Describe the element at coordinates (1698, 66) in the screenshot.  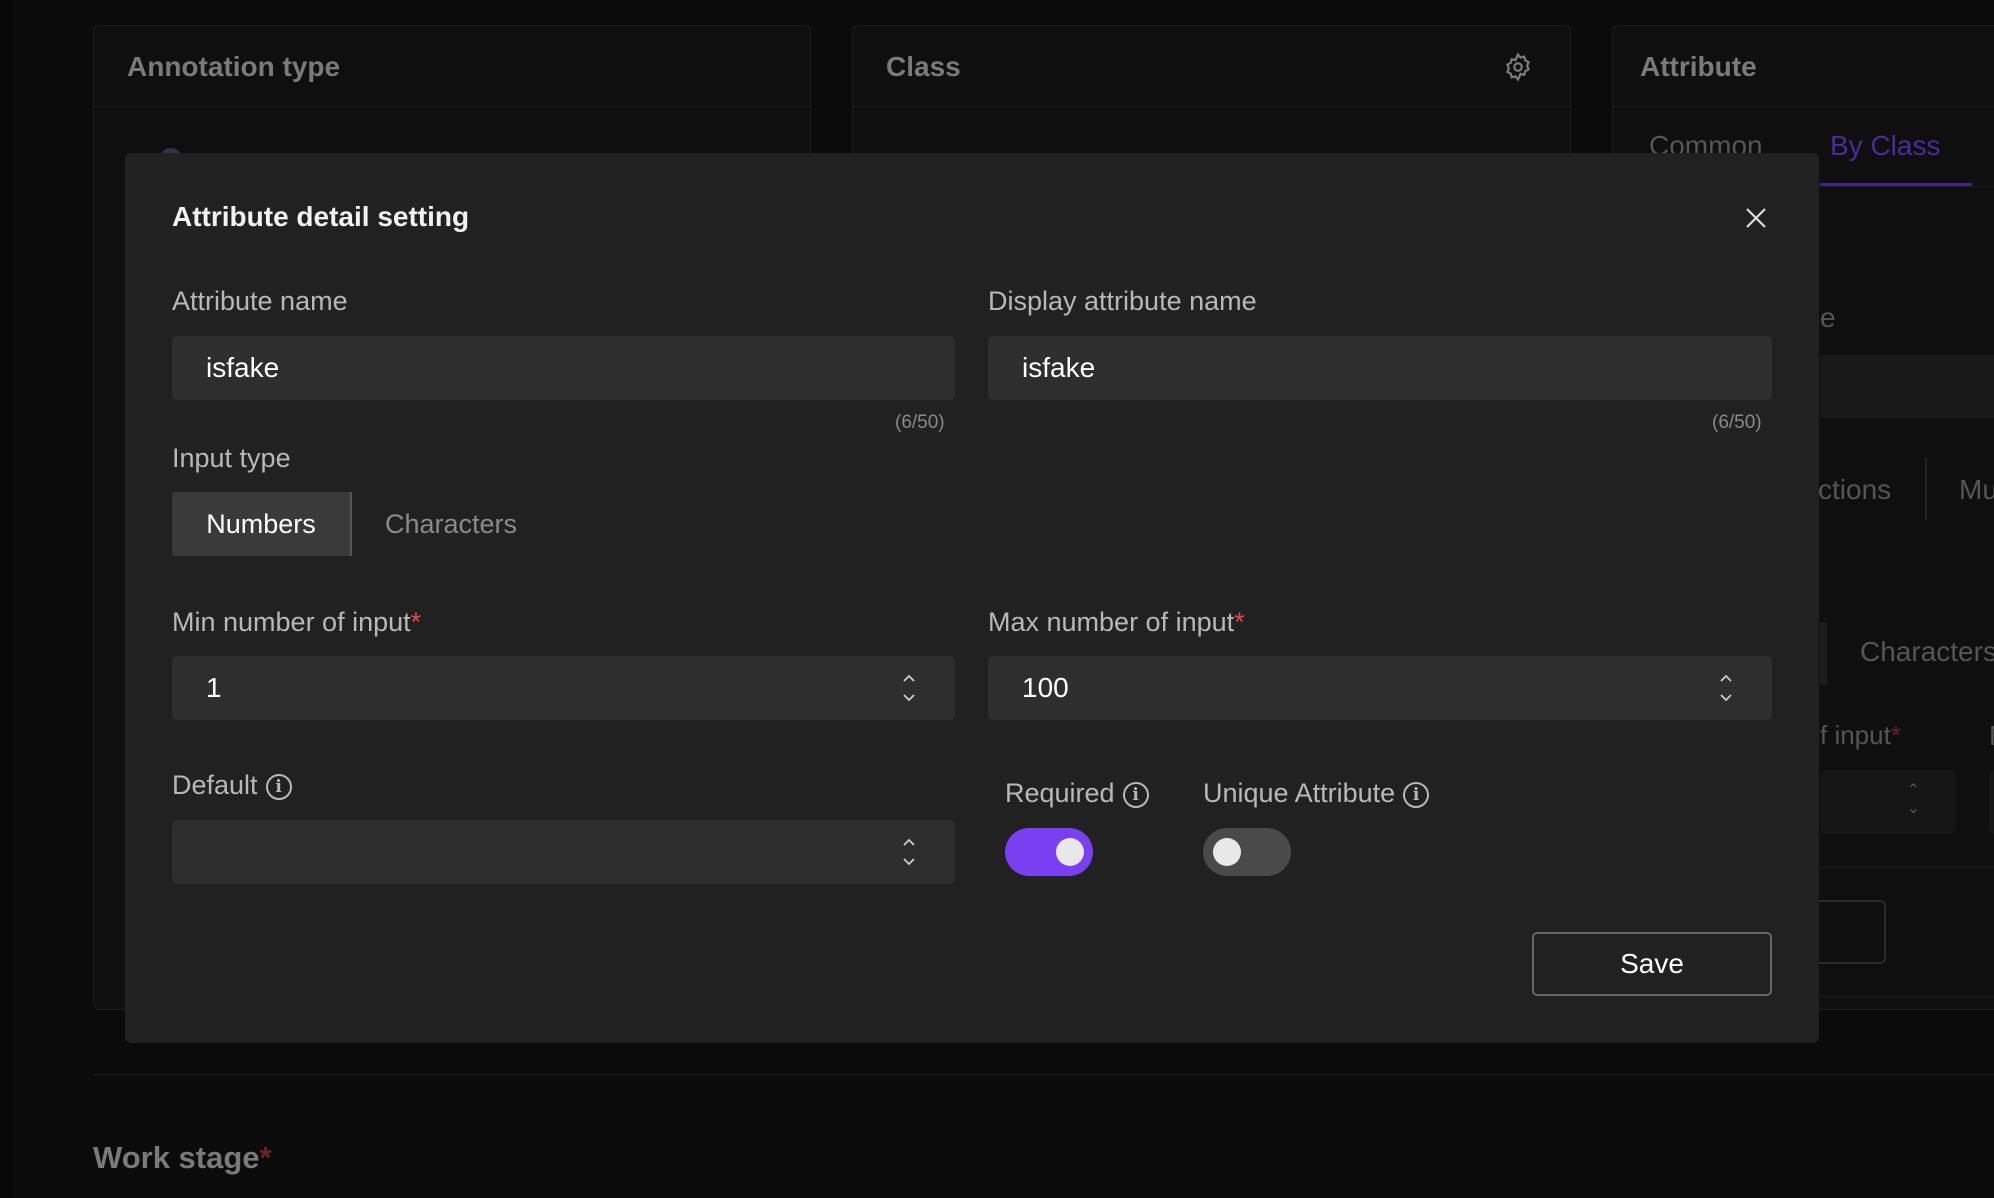
I see `panel-title: Attribute` at that location.